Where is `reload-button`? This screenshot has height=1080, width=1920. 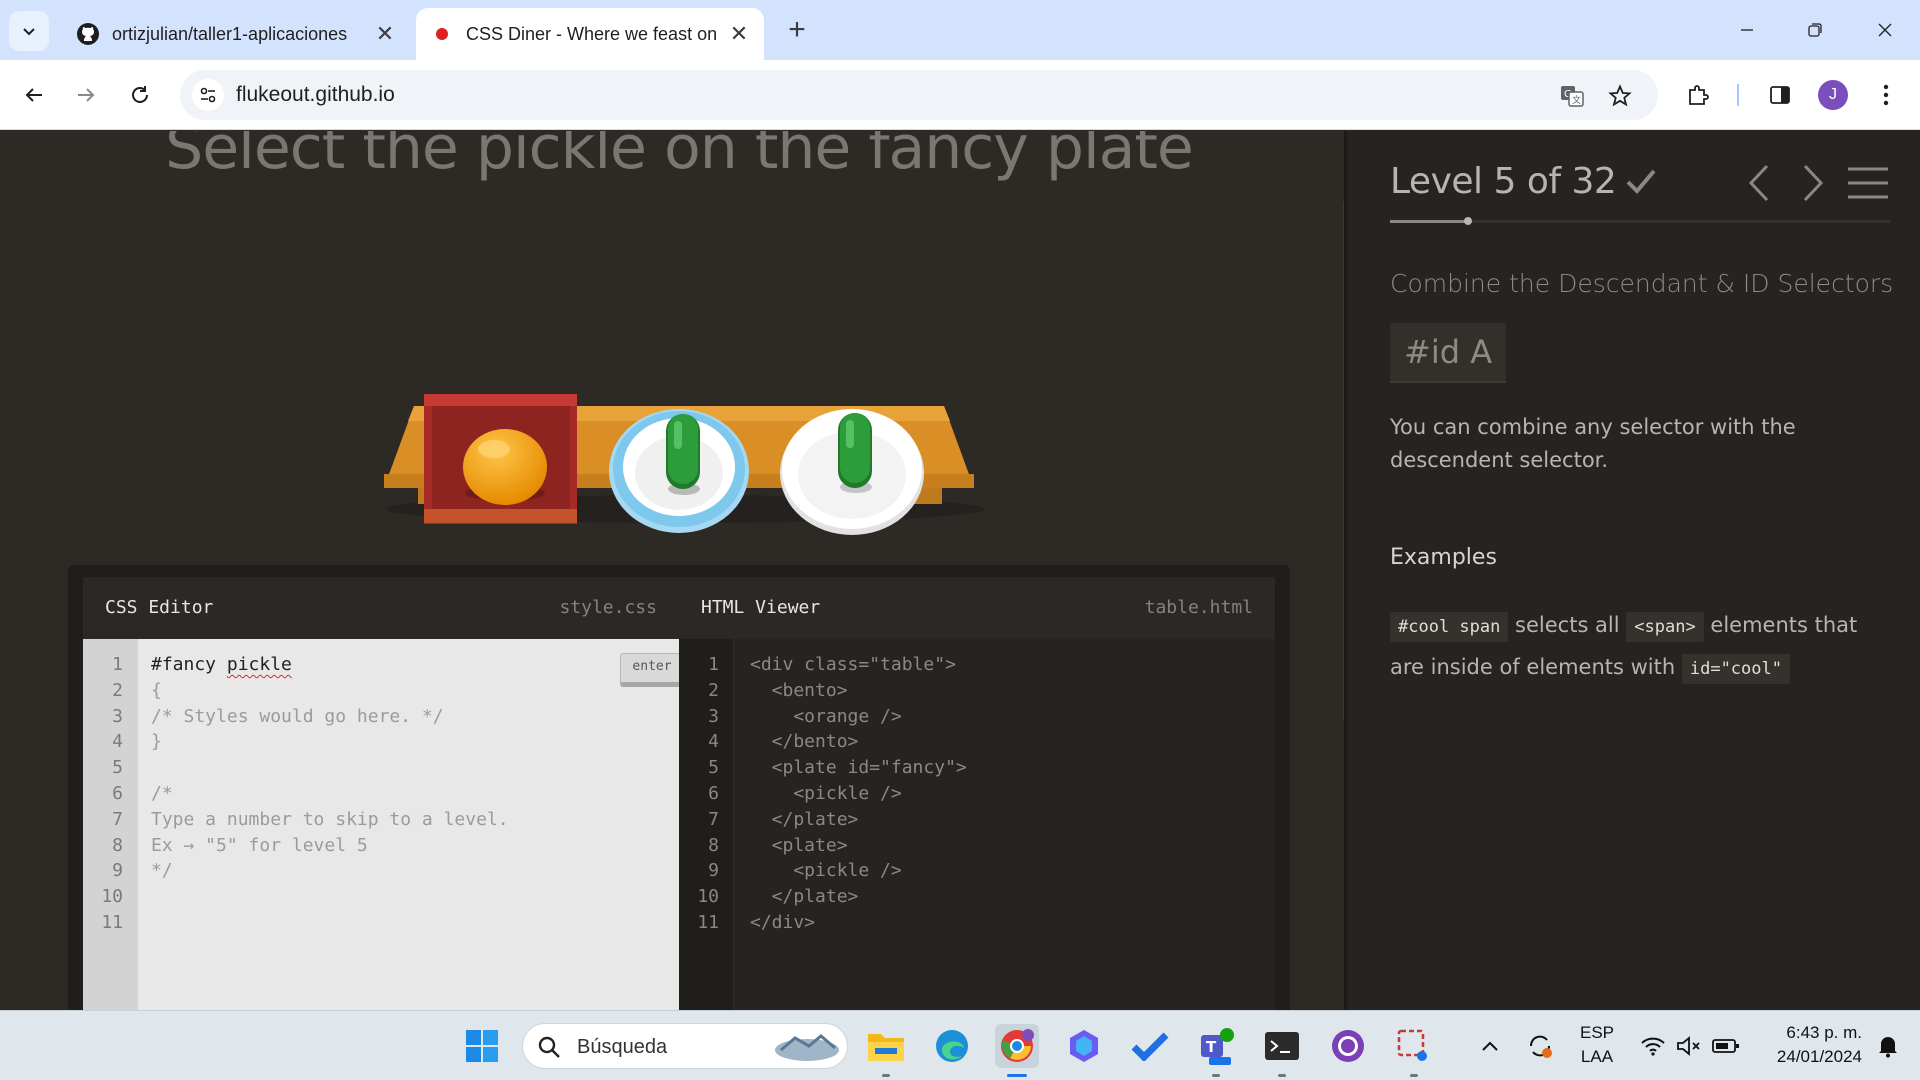
reload-button is located at coordinates (140, 95).